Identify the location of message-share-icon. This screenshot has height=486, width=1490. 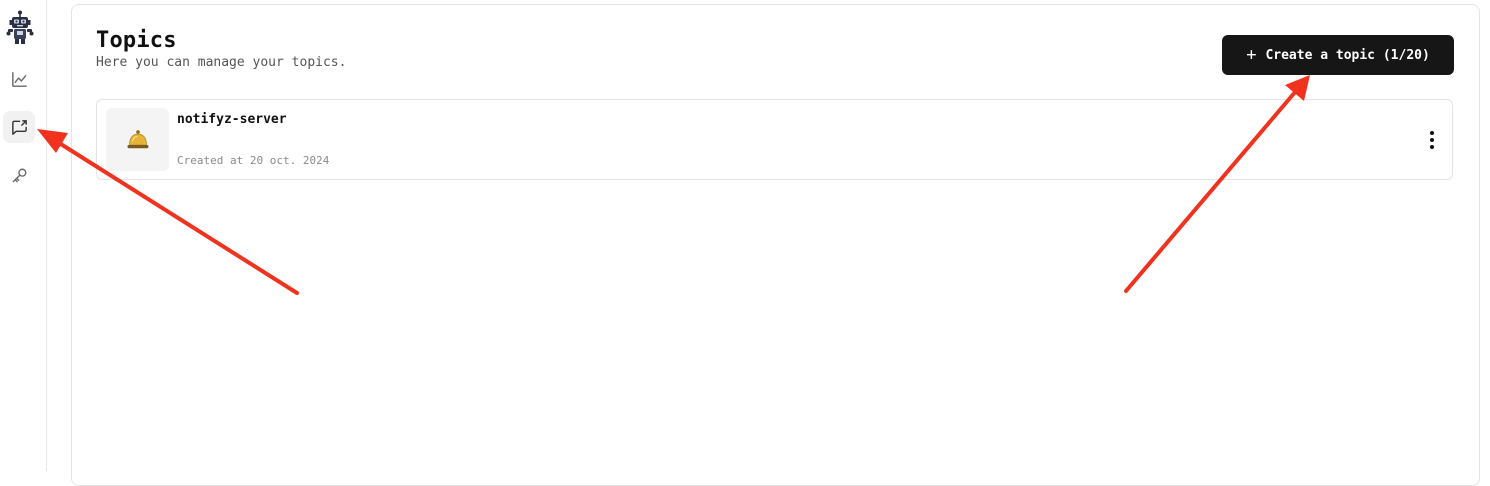
(19, 127).